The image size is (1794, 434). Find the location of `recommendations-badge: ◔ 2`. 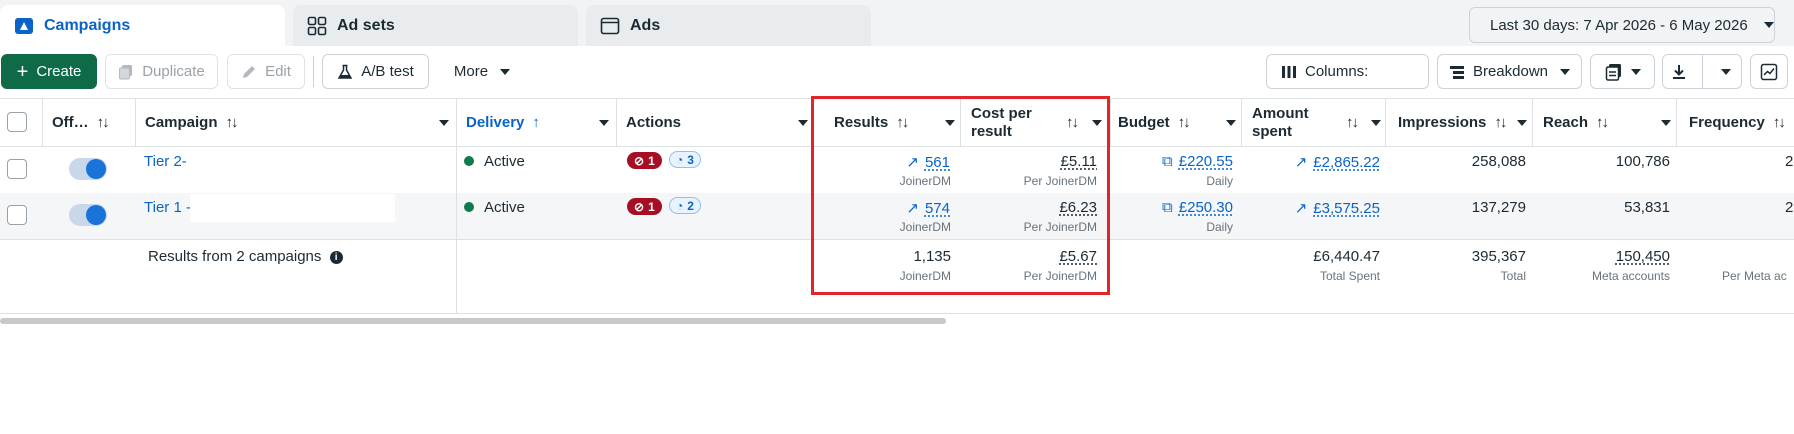

recommendations-badge: ◔ 2 is located at coordinates (685, 205).